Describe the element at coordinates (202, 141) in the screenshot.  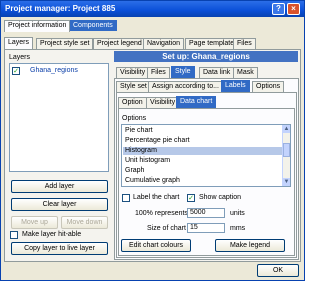
I see `option-percentage-pie-chart: Percentage pie chart` at that location.